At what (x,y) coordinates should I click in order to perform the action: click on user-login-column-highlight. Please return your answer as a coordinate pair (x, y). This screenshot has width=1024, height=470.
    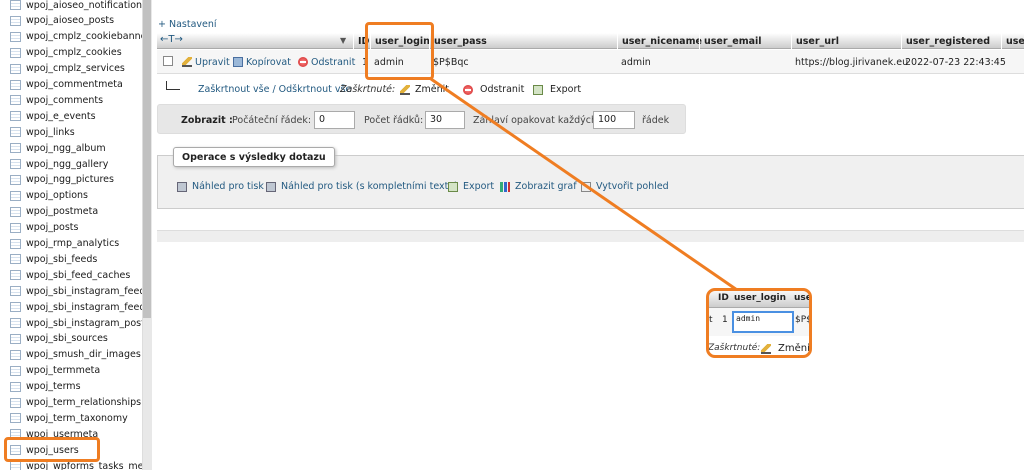
    Looking at the image, I should click on (399, 51).